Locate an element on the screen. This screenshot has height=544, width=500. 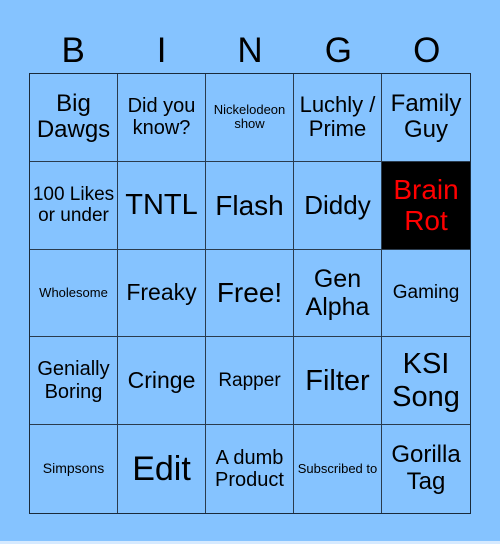
bingo-cell: Flash is located at coordinates (250, 205).